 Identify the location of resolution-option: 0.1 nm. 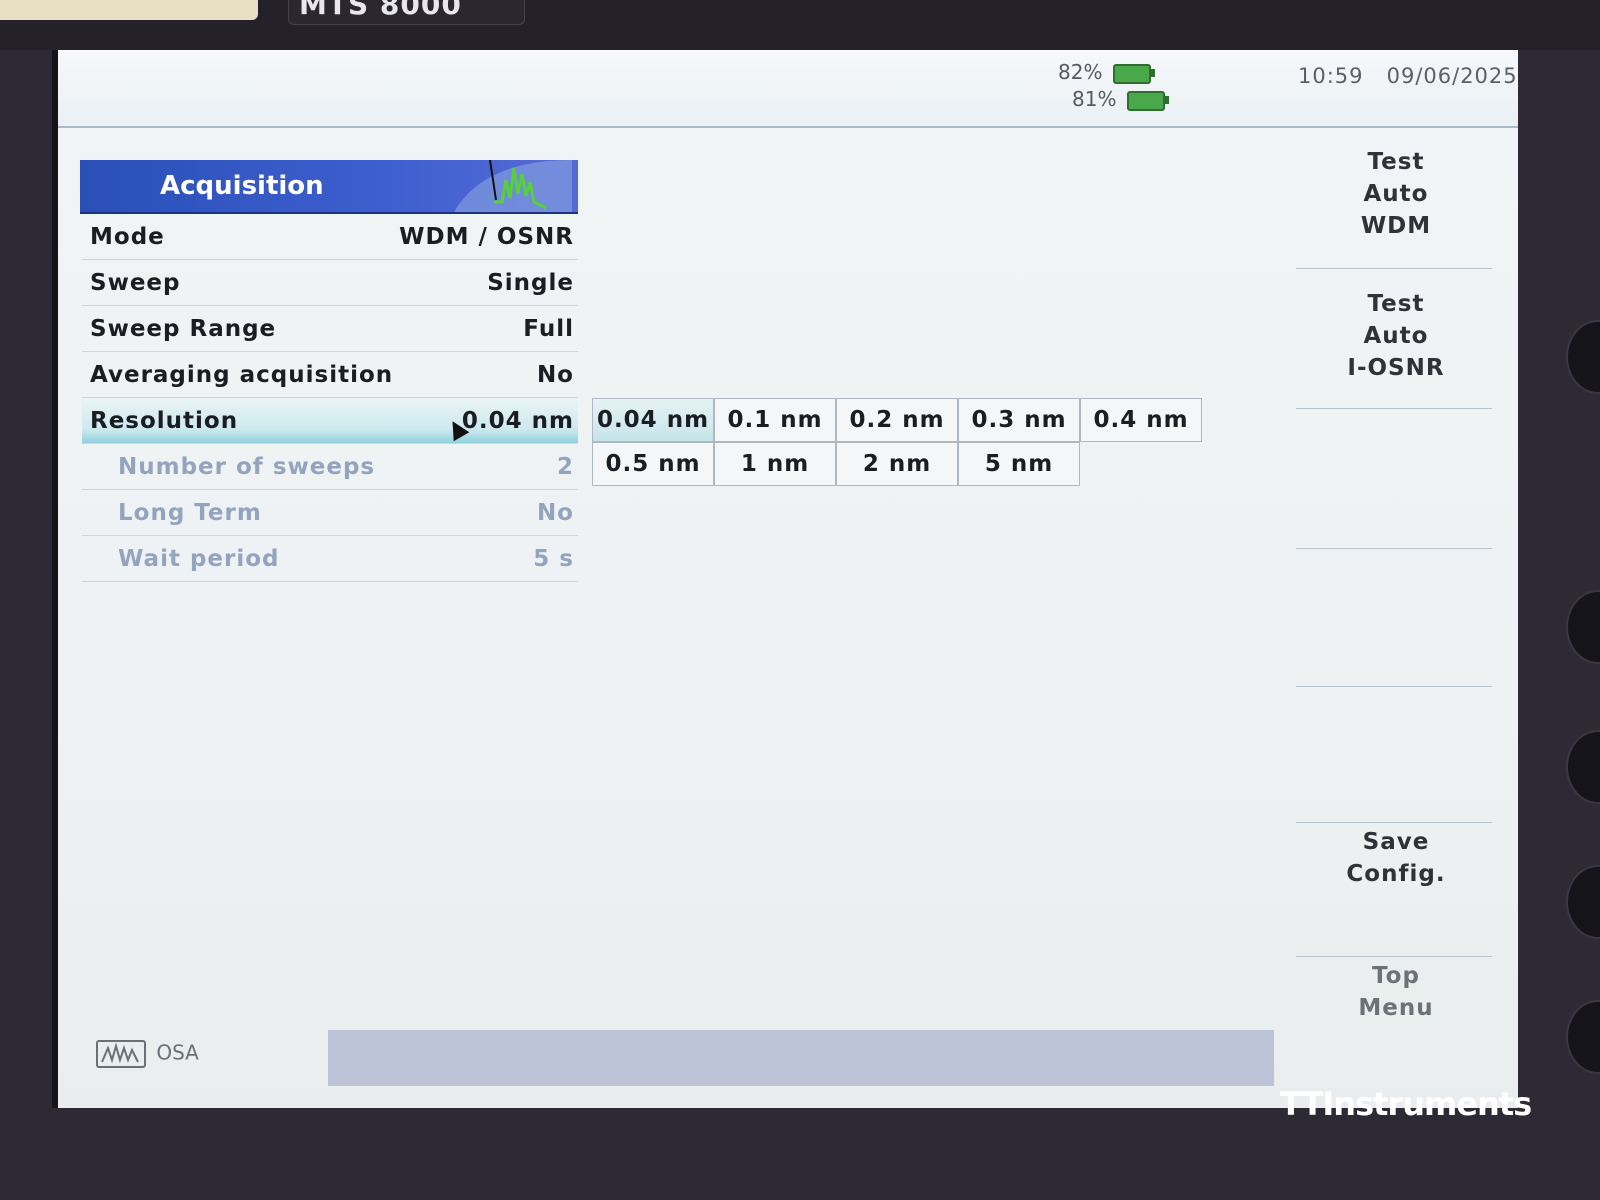
(775, 420).